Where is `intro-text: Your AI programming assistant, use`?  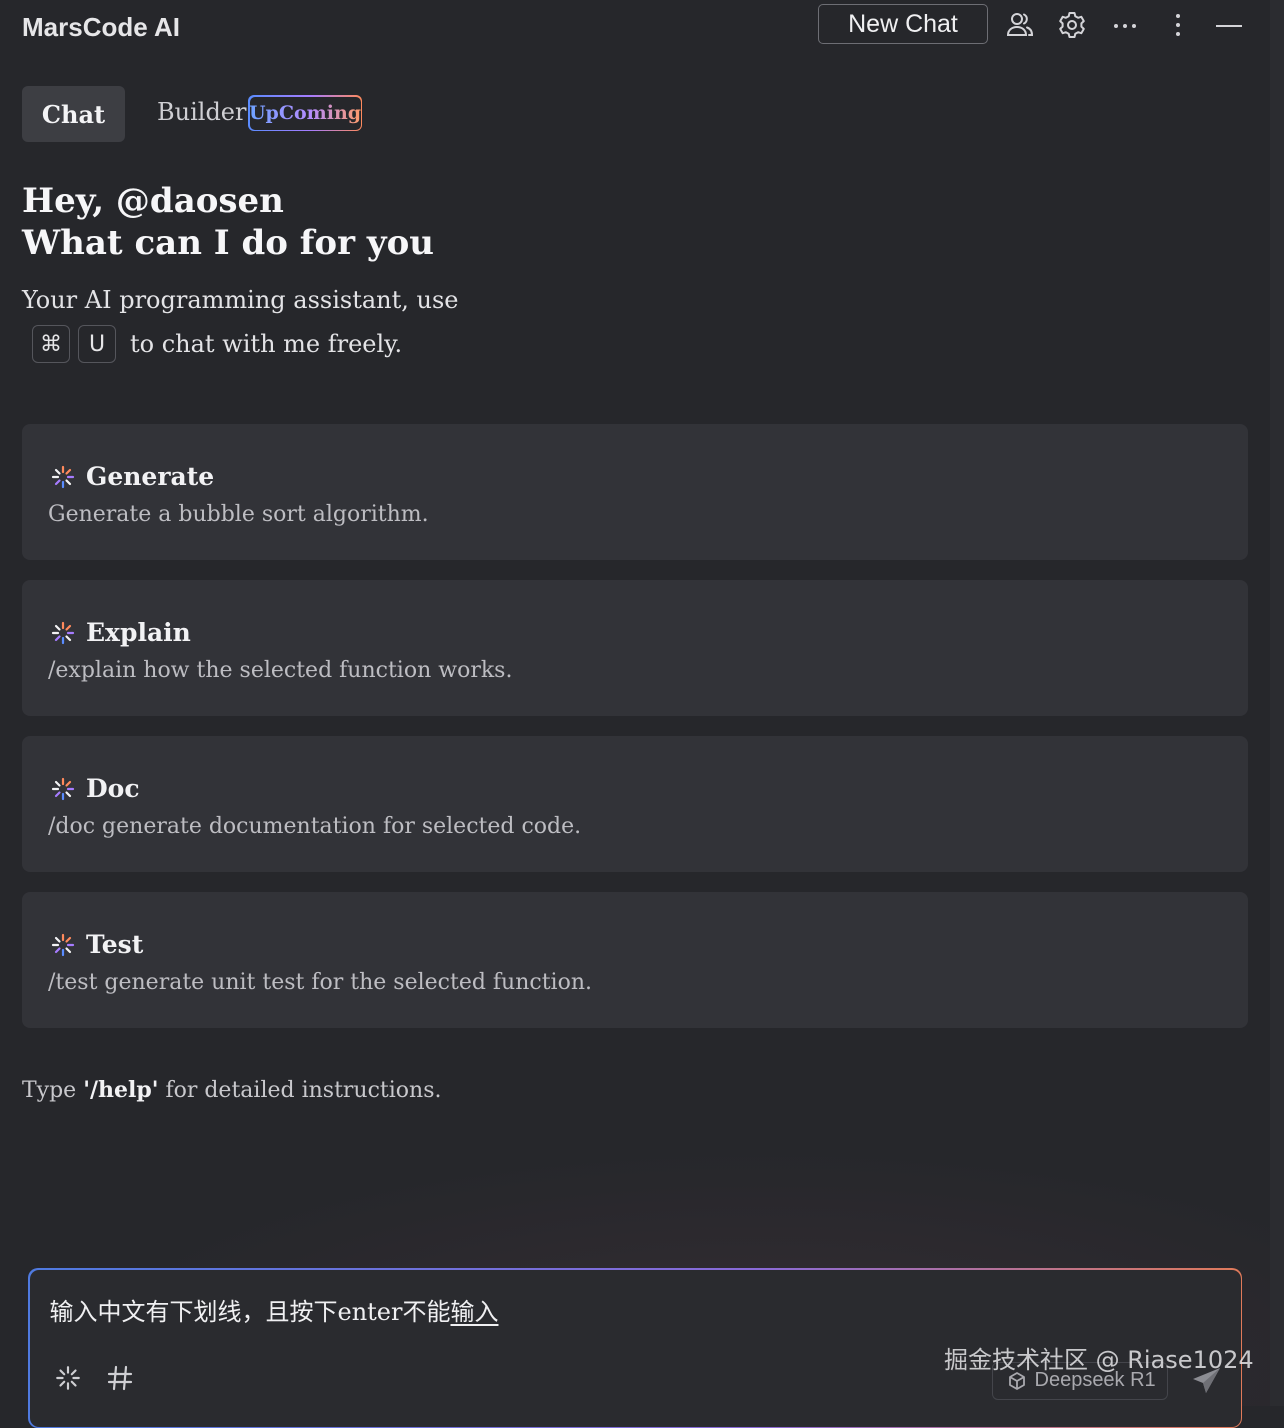 intro-text: Your AI programming assistant, use is located at coordinates (240, 300).